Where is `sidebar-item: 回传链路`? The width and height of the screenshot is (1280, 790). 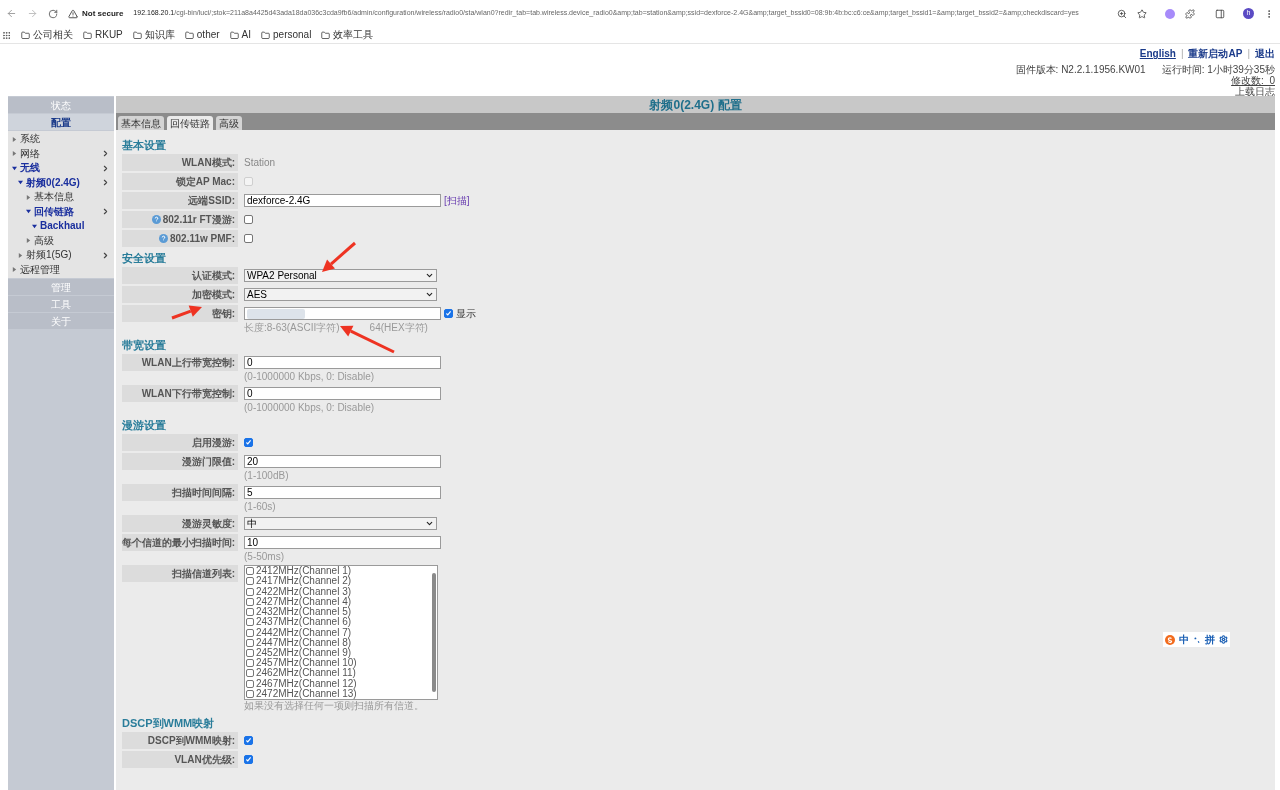
sidebar-item: 回传链路 is located at coordinates (61, 211).